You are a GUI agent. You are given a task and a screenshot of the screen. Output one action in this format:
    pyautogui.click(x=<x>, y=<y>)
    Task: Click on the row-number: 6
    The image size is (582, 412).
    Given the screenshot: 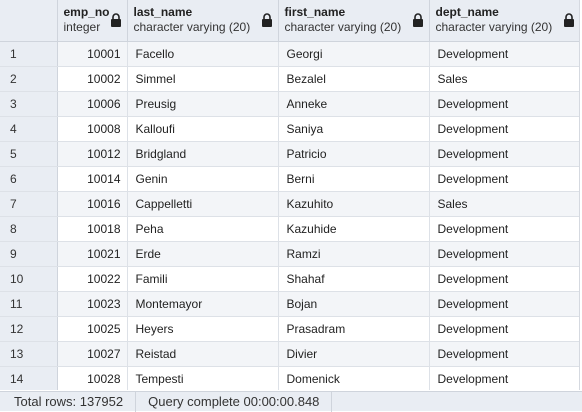 What is the action you would take?
    pyautogui.click(x=29, y=179)
    